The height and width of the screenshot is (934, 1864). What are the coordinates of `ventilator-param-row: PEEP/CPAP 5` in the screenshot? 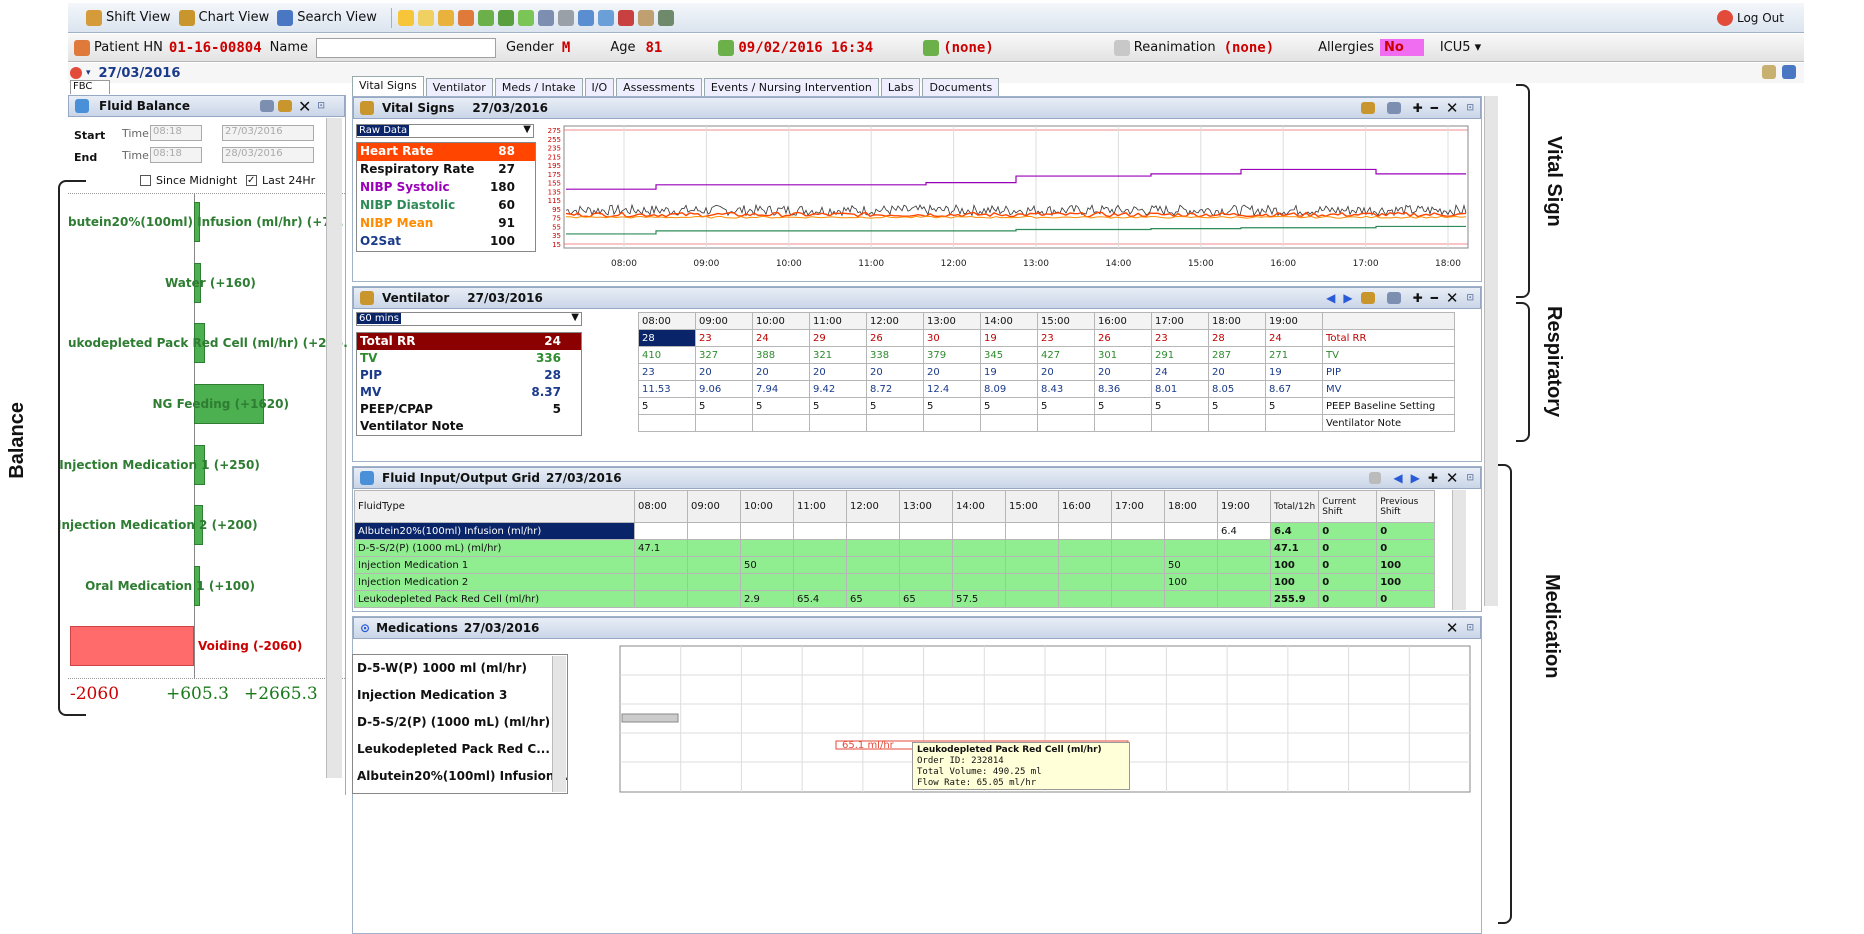 It's located at (469, 409).